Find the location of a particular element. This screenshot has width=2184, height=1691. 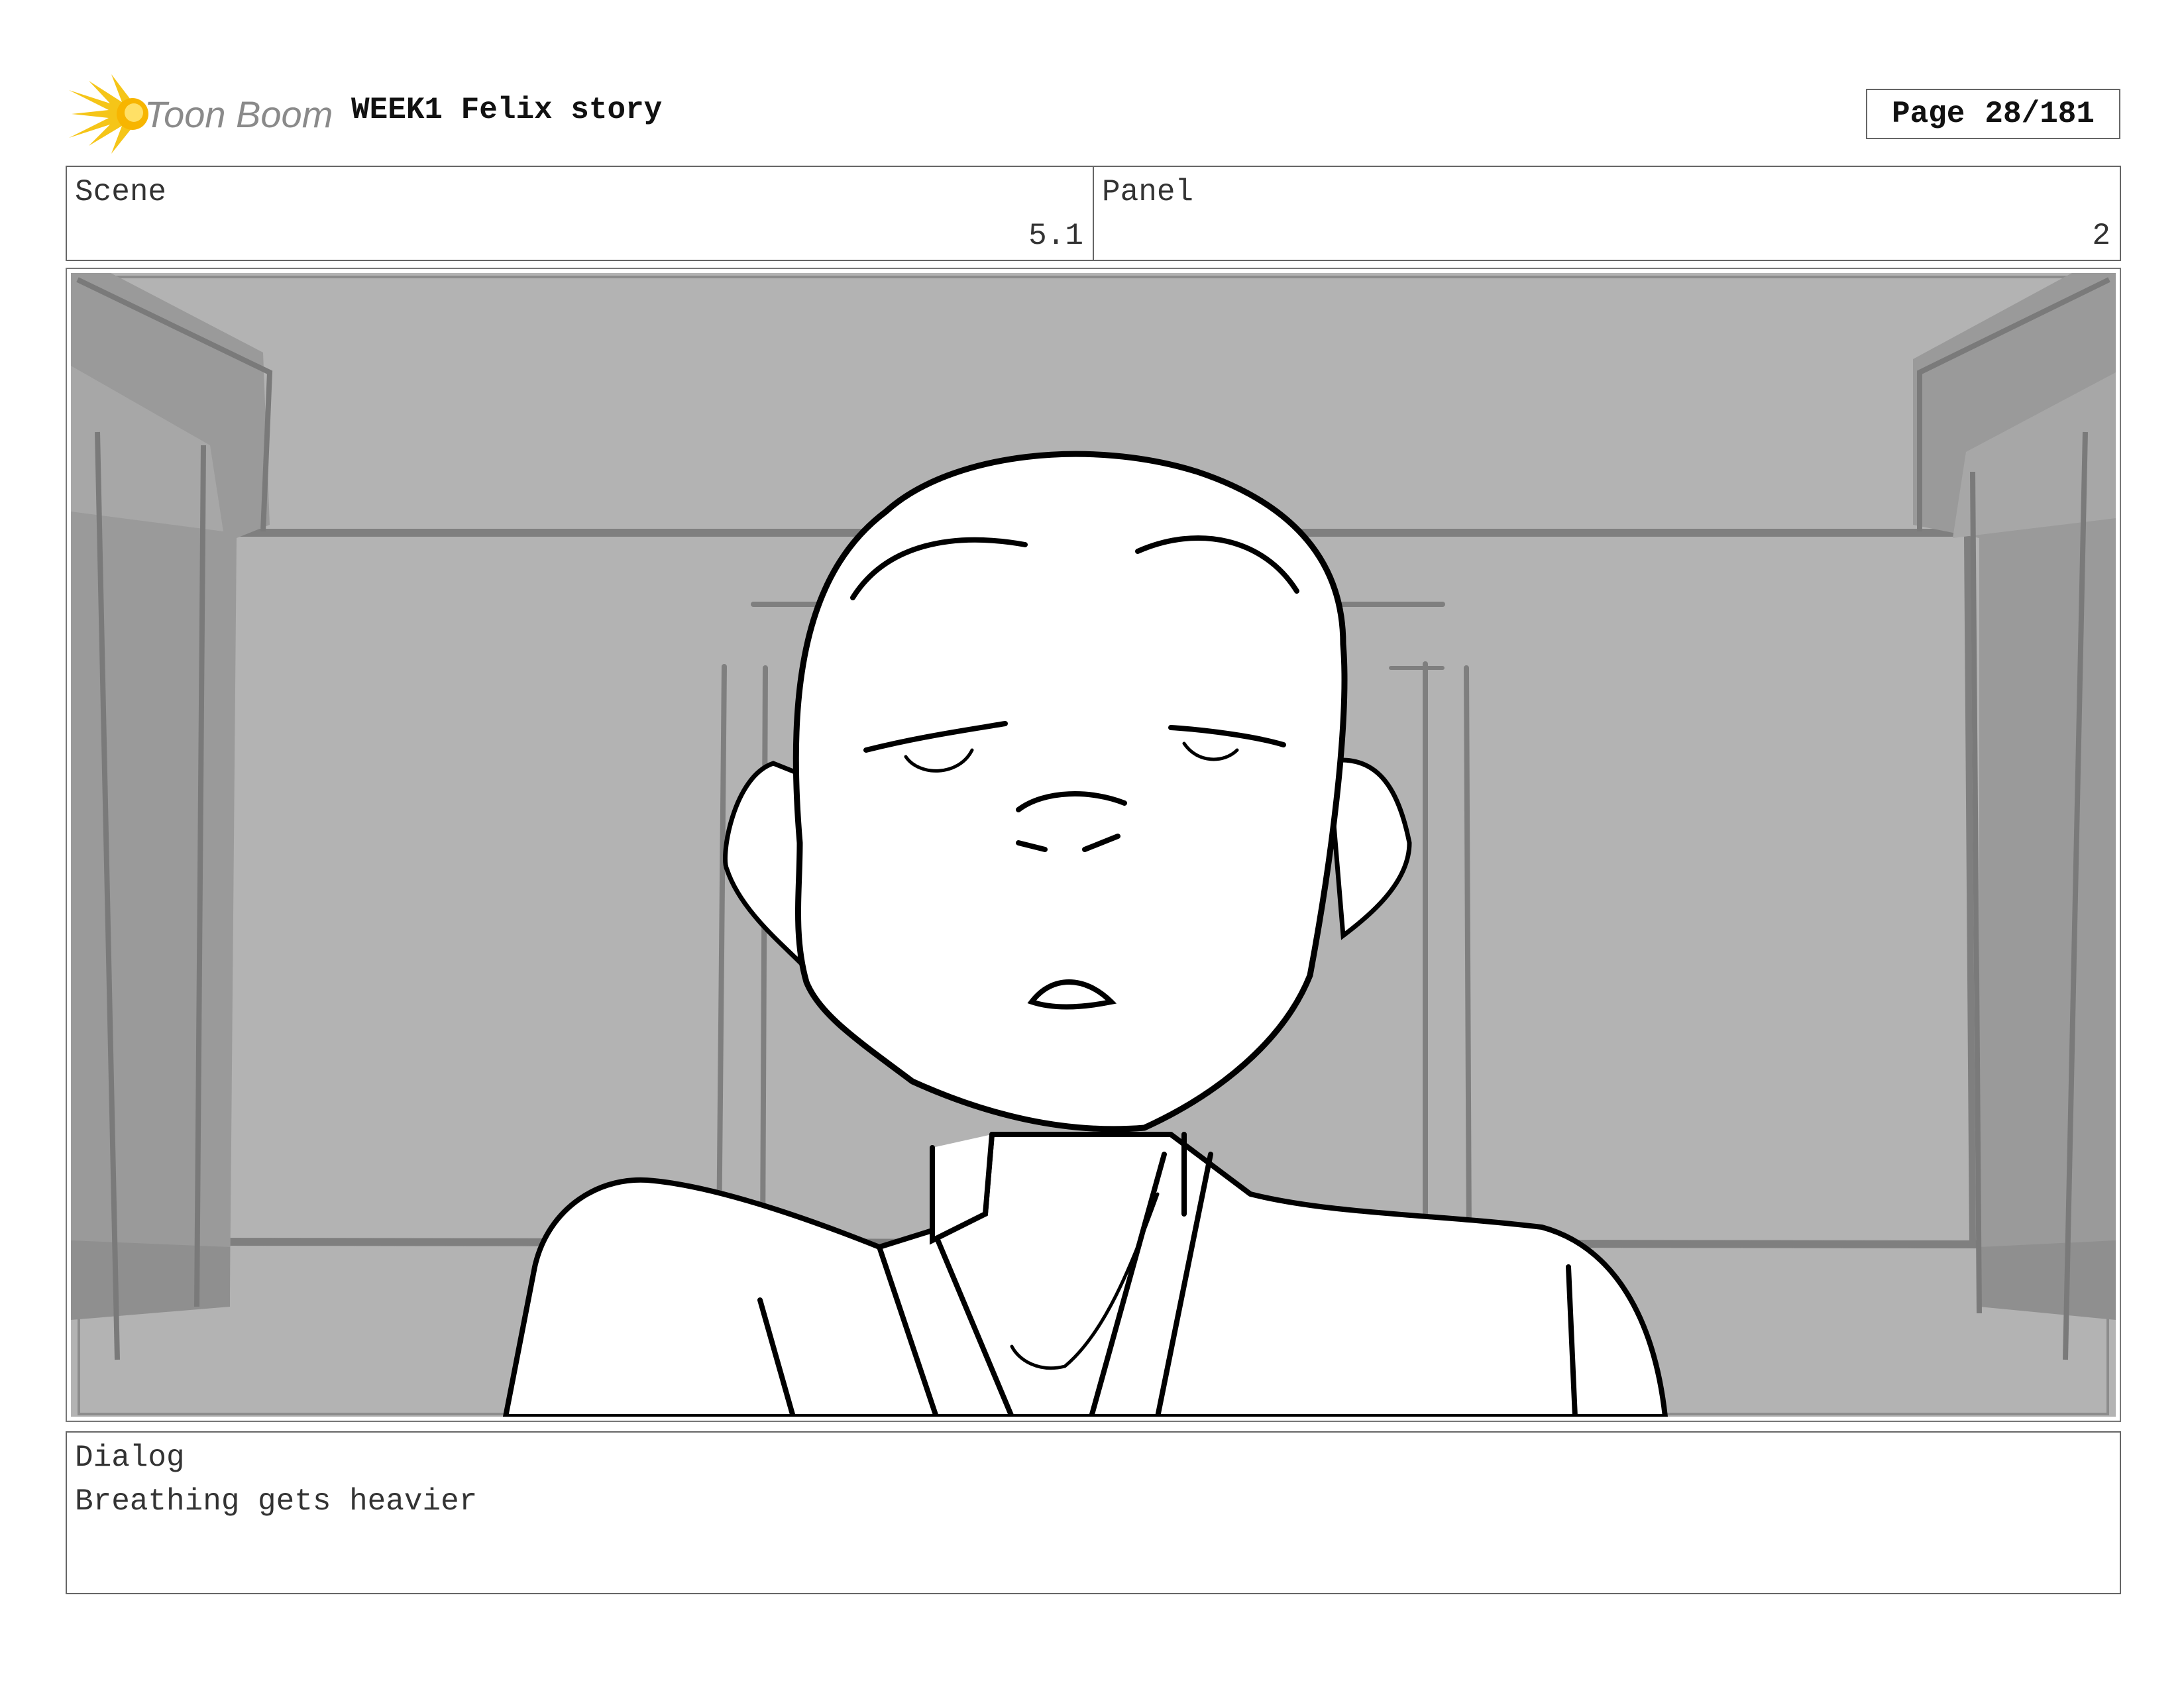

dialog-box: Dialog Breathing gets heavier is located at coordinates (1093, 1512).